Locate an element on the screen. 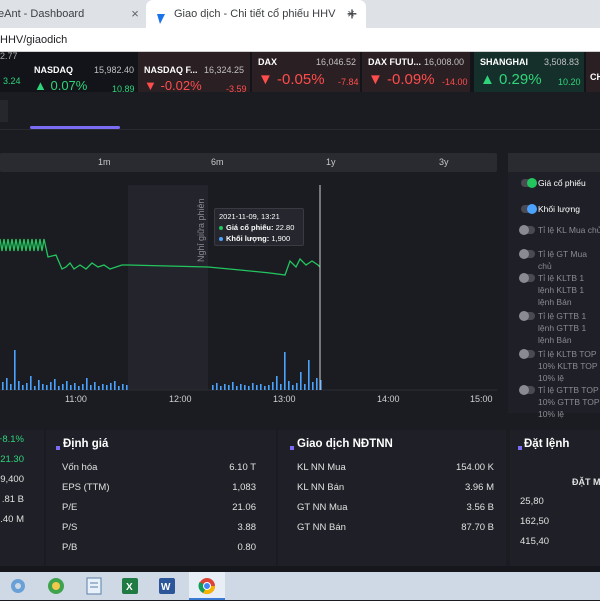  tooltip-time: 2021-11-09, 13:21 is located at coordinates (249, 216).